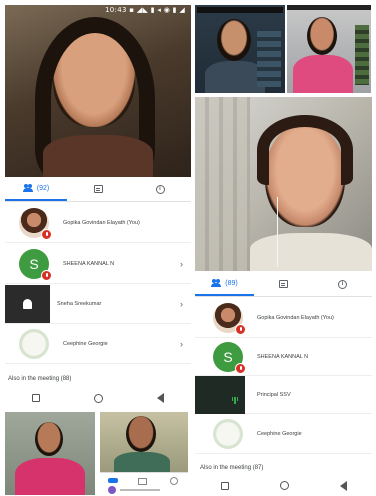 The height and width of the screenshot is (496, 376). Describe the element at coordinates (79, 303) in the screenshot. I see `participant-name: Sneha Sreekumar` at that location.